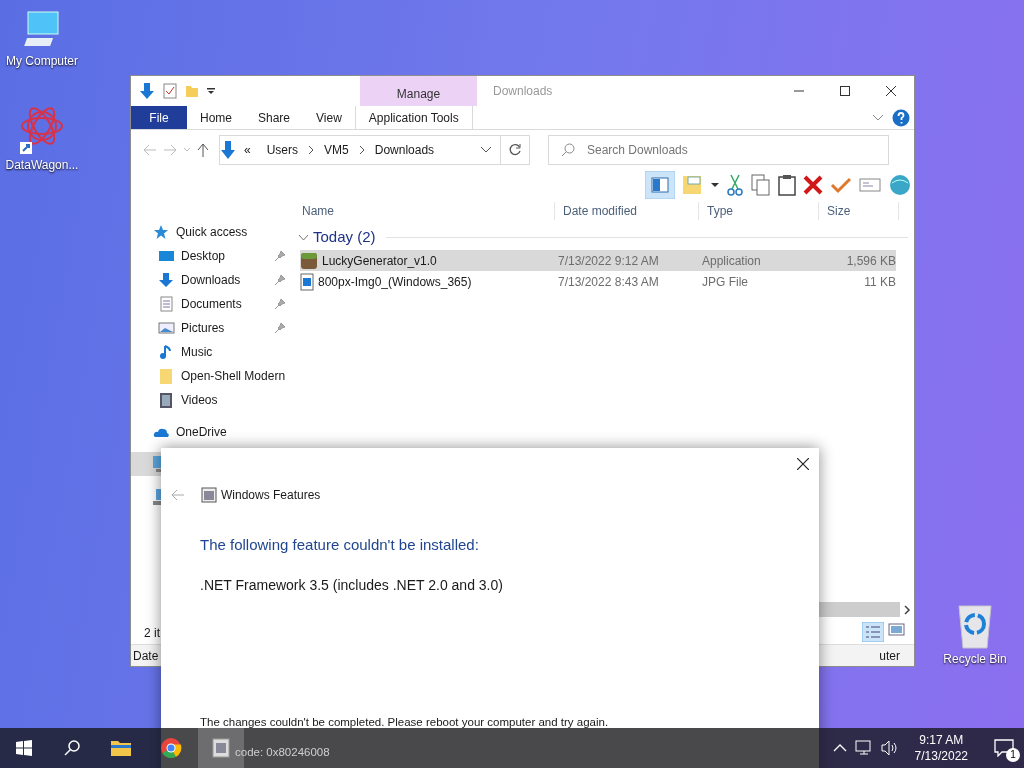 The width and height of the screenshot is (1024, 768). What do you see at coordinates (161, 232) in the screenshot?
I see `star-icon` at bounding box center [161, 232].